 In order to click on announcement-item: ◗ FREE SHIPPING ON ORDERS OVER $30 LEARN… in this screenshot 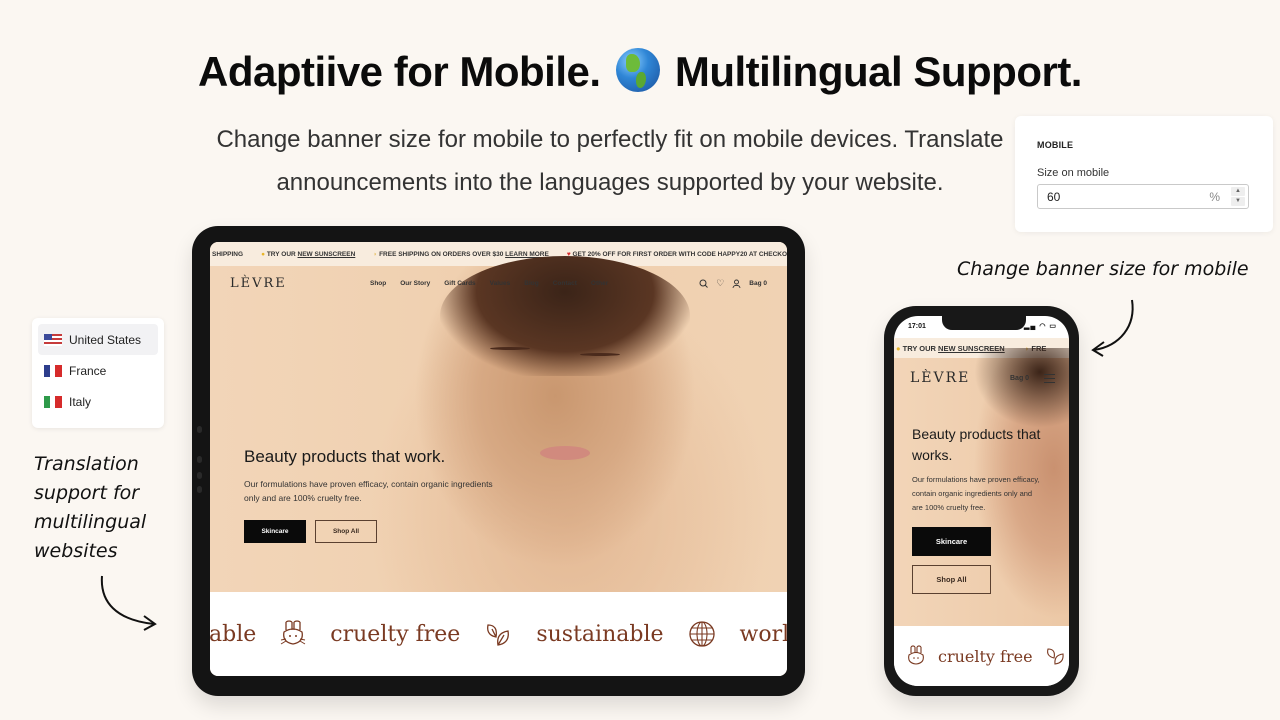, I will do `click(461, 254)`.